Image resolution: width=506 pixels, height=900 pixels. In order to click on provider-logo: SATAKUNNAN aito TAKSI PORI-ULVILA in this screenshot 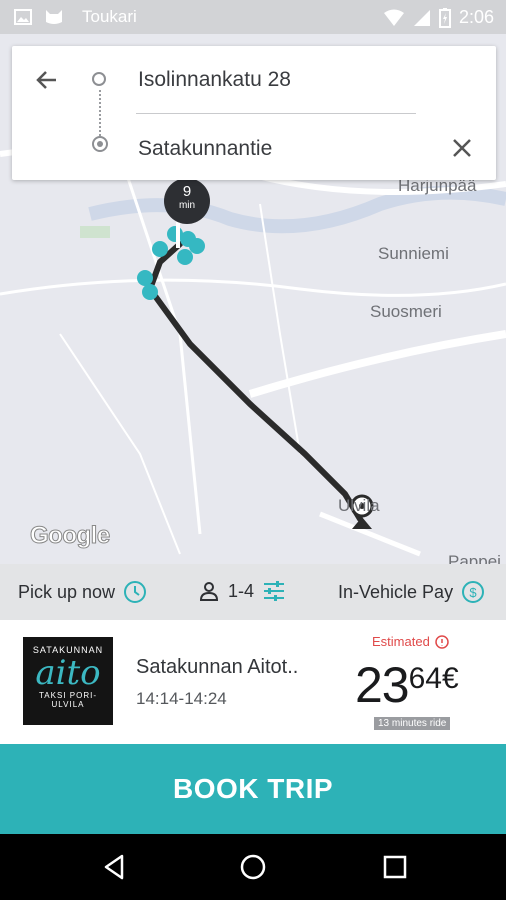, I will do `click(68, 681)`.